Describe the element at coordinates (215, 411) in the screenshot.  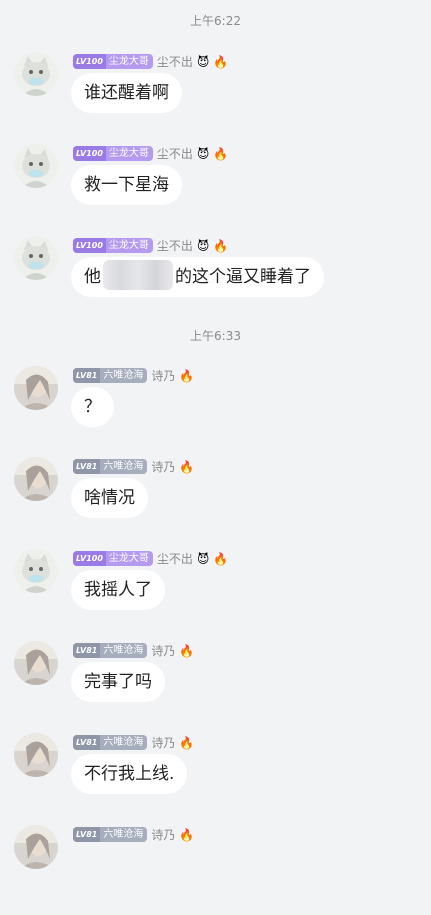
I see `chat-message: LV81 六唯沧海 诗乃 🔥 ？` at that location.